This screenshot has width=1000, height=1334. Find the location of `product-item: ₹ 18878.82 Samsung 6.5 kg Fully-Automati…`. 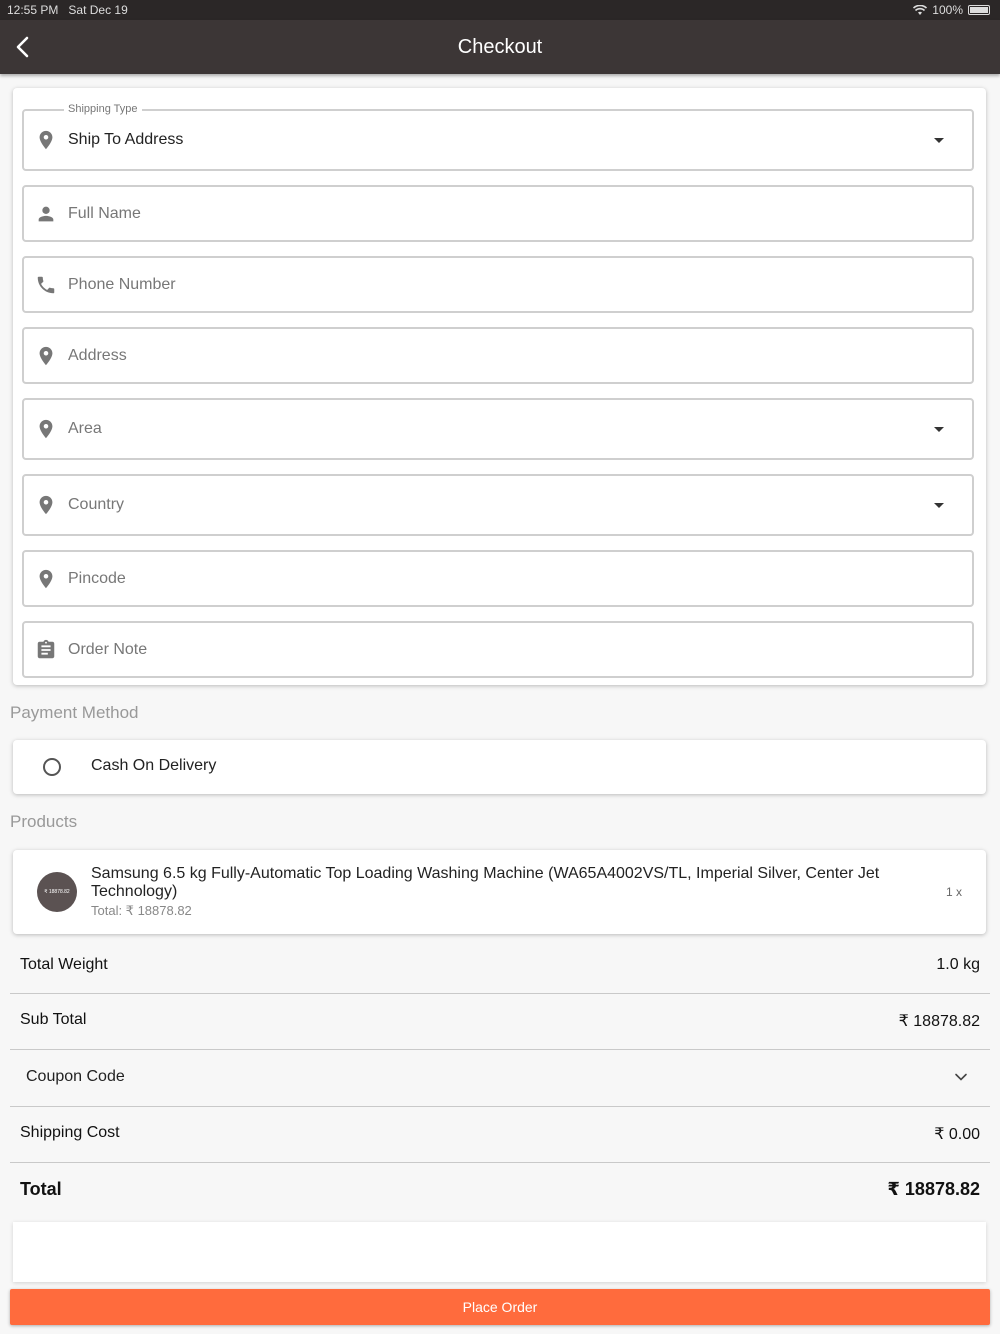

product-item: ₹ 18878.82 Samsung 6.5 kg Fully-Automati… is located at coordinates (499, 892).